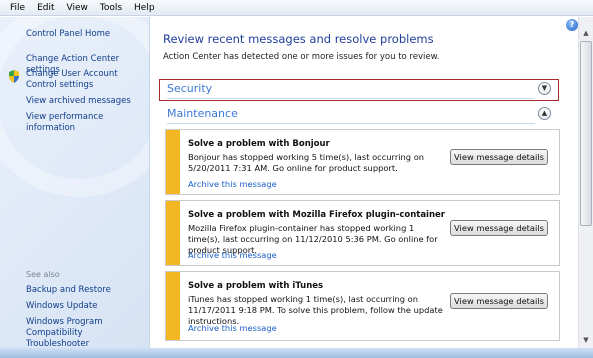 This screenshot has height=358, width=593. I want to click on maintenance-section-header: Maintenance ▲, so click(358, 115).